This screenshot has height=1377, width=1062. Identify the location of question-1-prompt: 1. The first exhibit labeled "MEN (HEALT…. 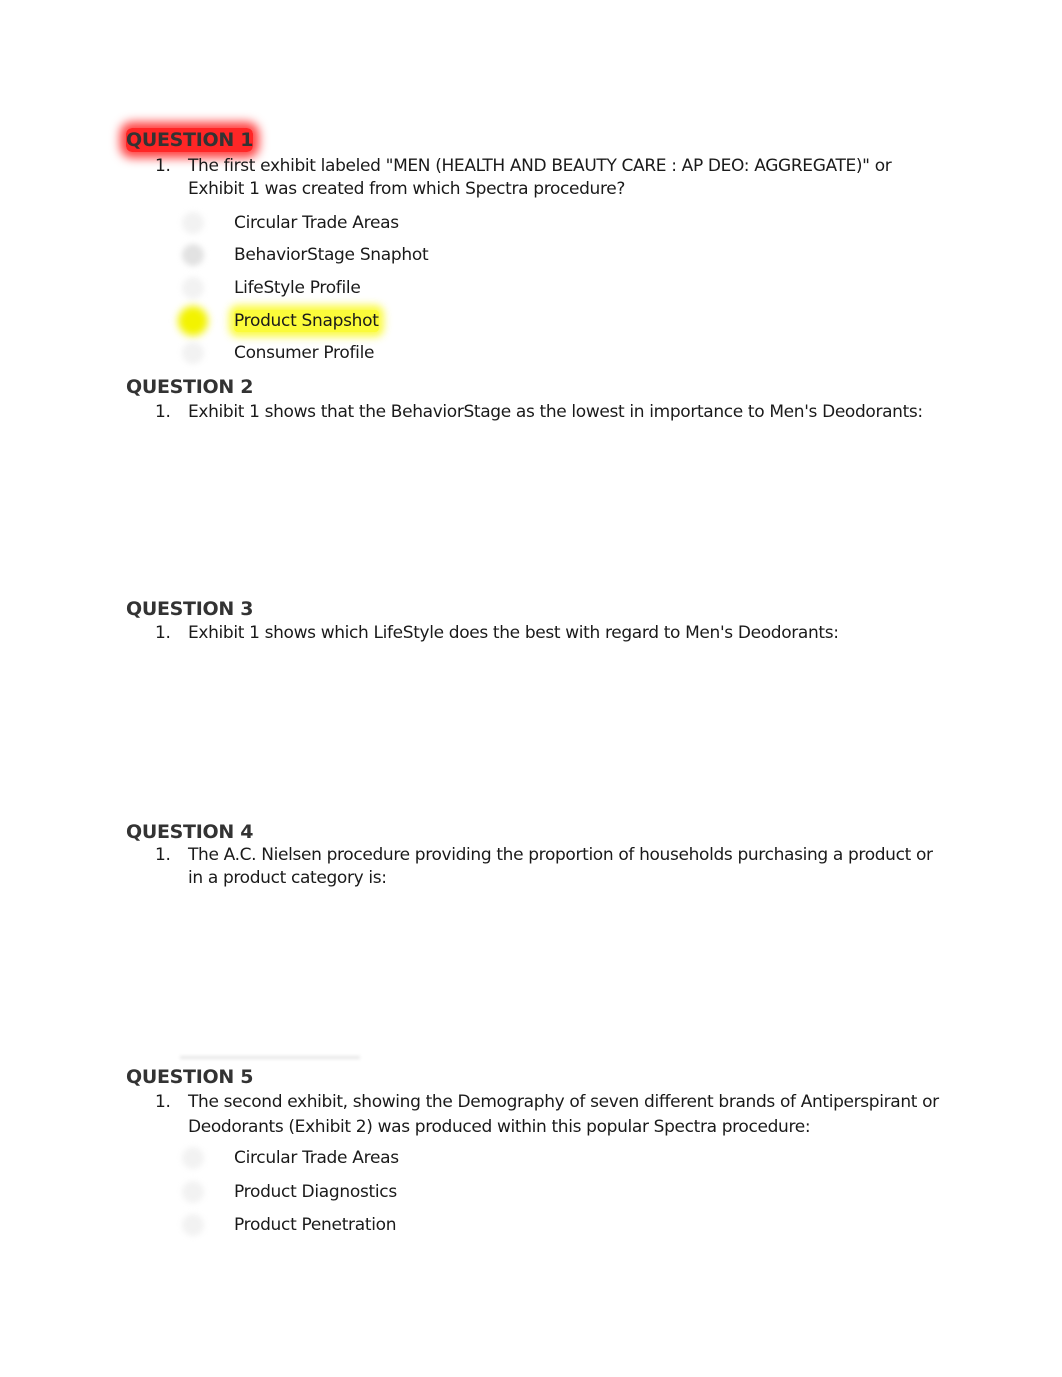
(550, 178).